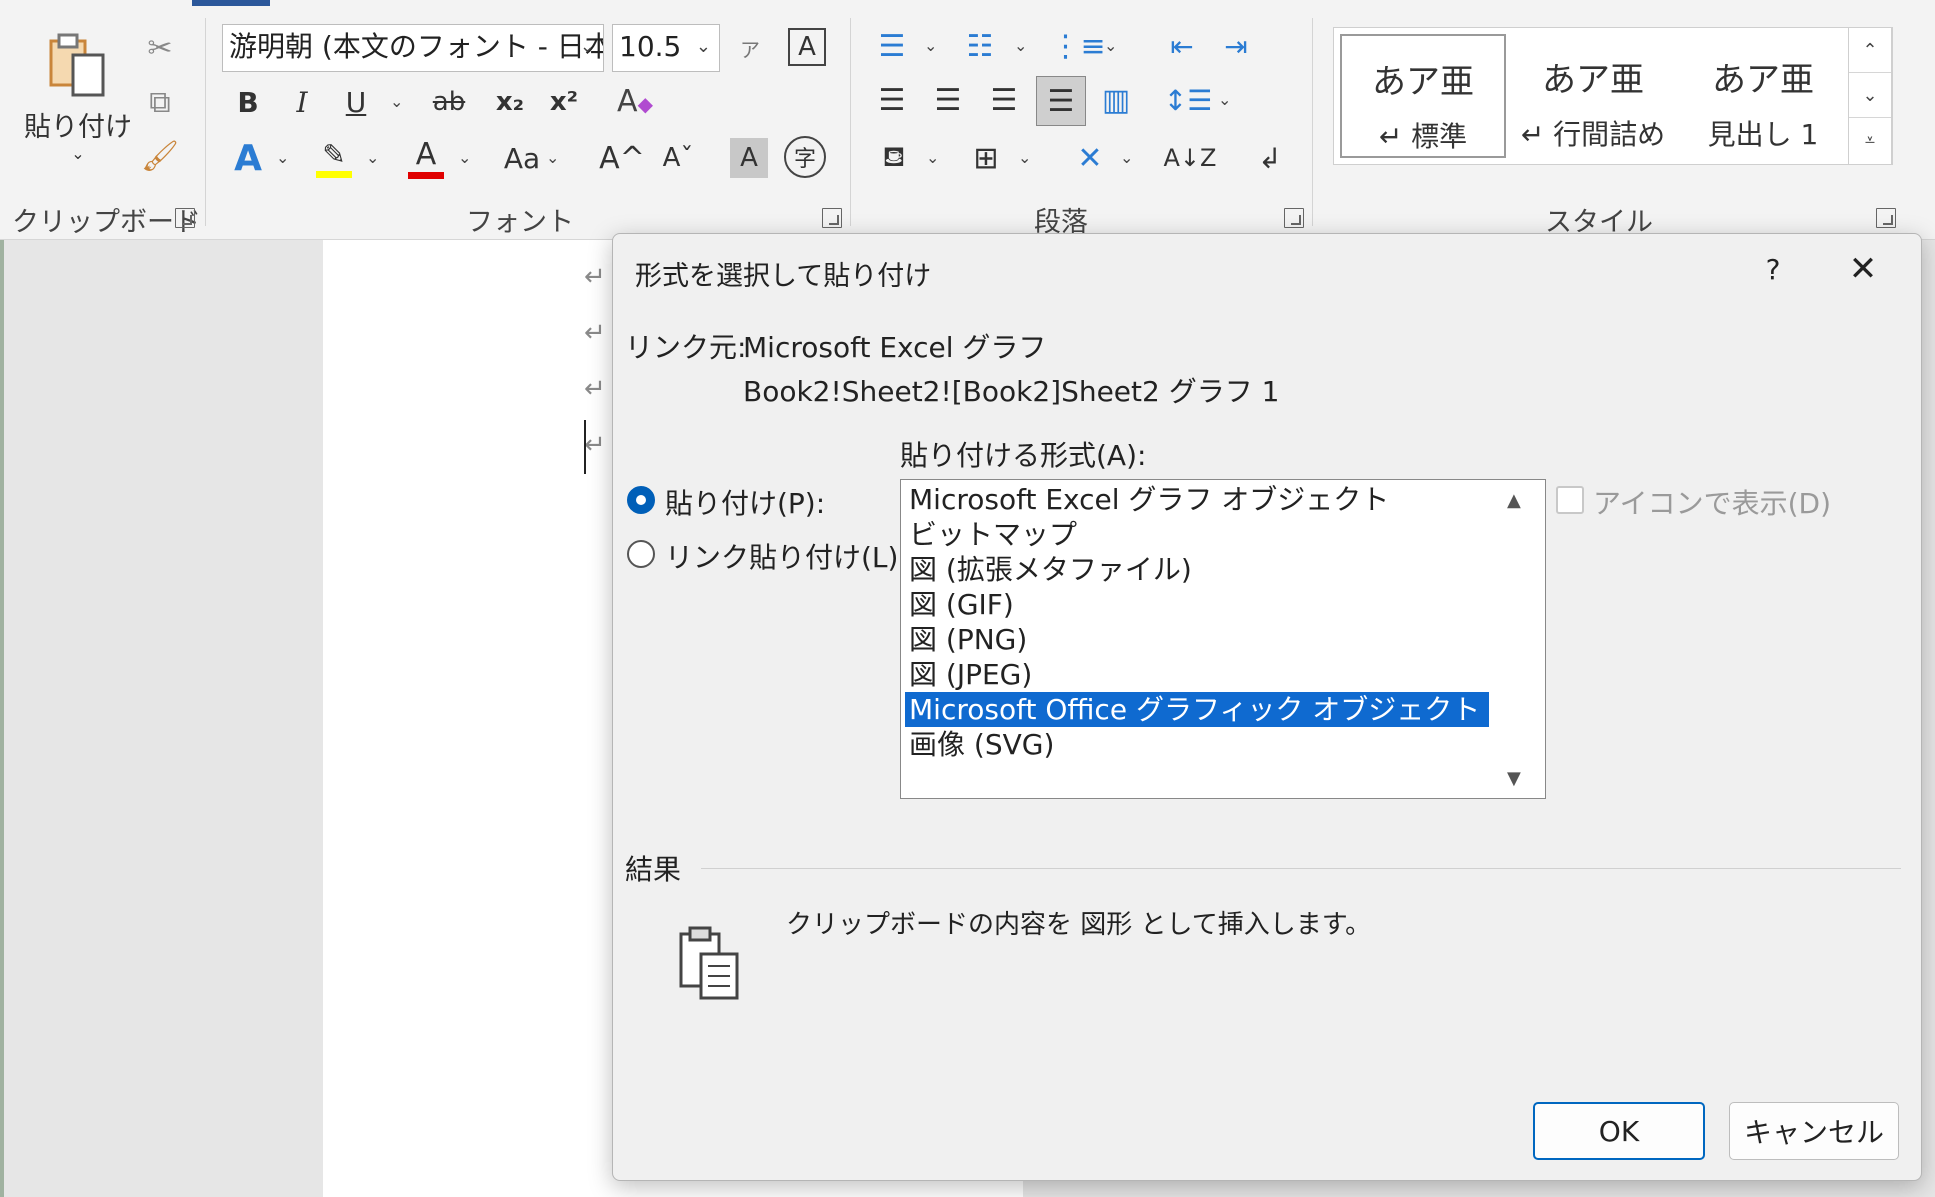  Describe the element at coordinates (807, 47) in the screenshot. I see `char-border-button: A` at that location.